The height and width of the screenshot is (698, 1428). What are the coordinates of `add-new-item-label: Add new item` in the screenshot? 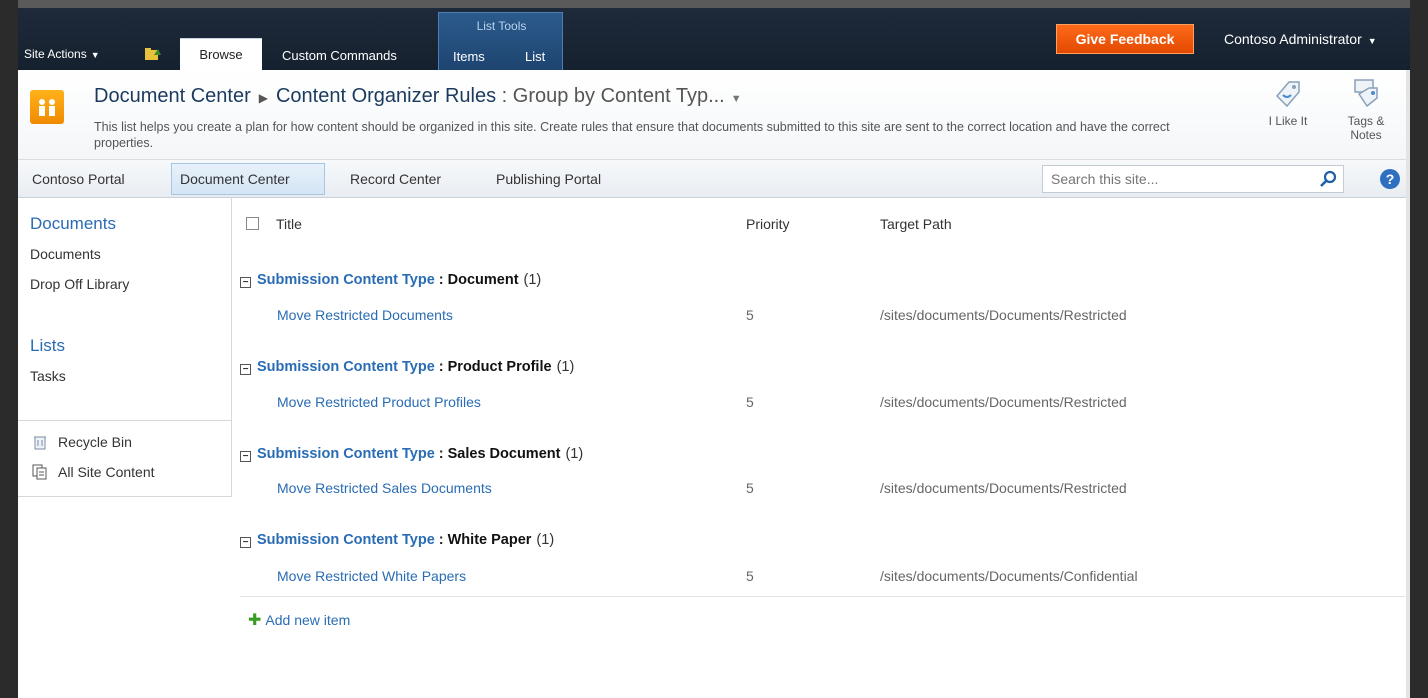 It's located at (308, 620).